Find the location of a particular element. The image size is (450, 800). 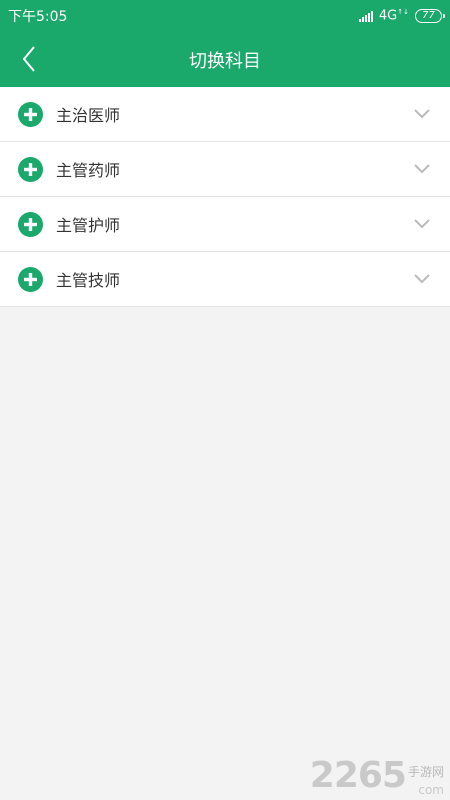

signal-icon is located at coordinates (365, 16).